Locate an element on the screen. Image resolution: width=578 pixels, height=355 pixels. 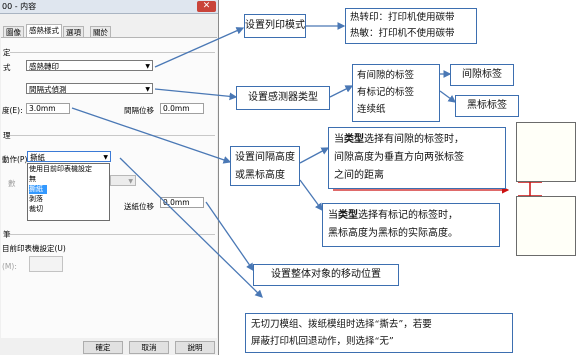
arrow-mark-tag is located at coordinates (448, 96).